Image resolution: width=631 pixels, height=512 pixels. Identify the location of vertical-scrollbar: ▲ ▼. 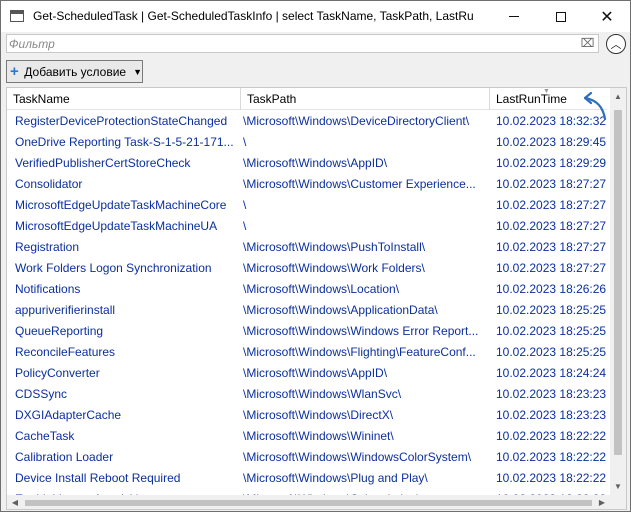
(618, 291).